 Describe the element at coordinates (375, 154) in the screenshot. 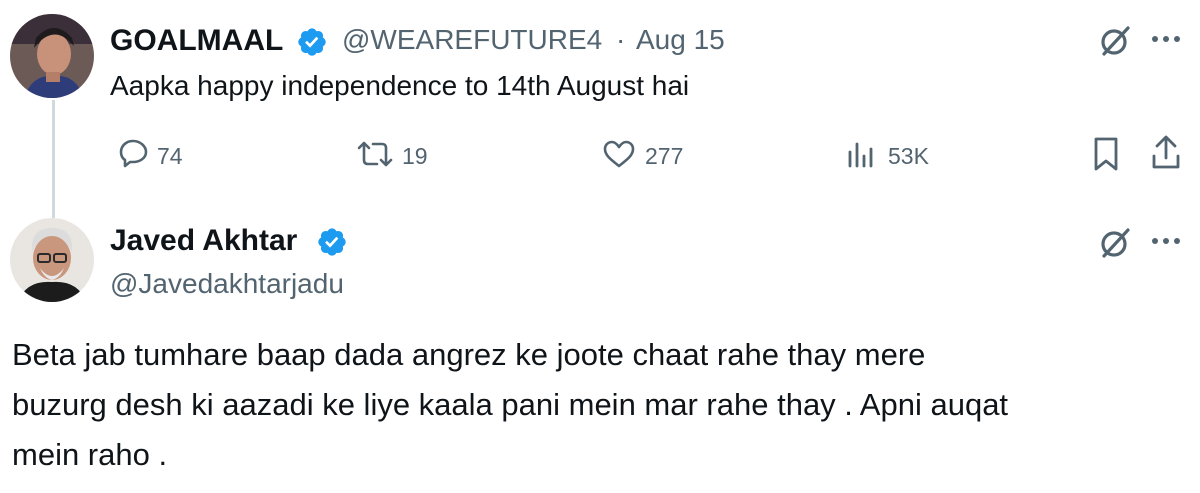

I see `retweet-icon` at that location.